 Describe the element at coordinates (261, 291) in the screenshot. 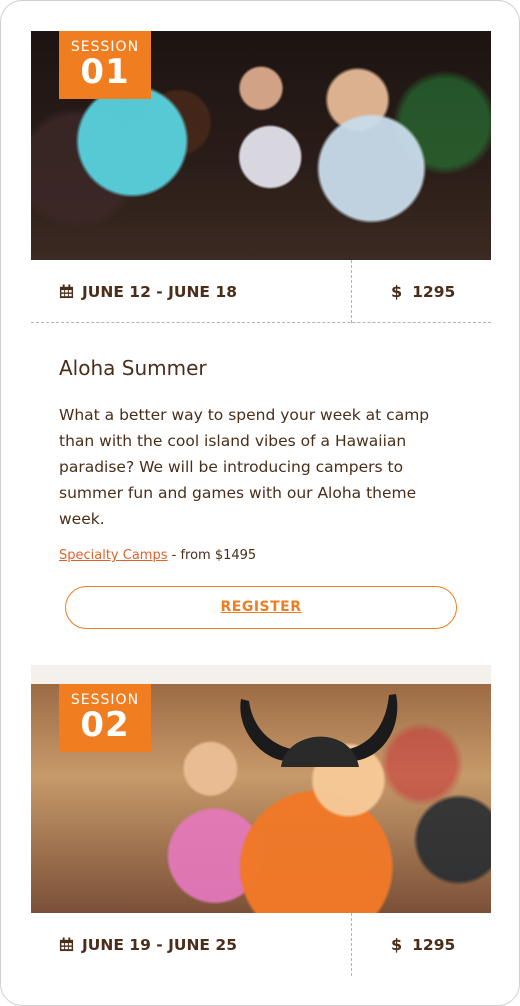

I see `session-info-row: JUNE 12 - JUNE 18 $ 1295` at that location.